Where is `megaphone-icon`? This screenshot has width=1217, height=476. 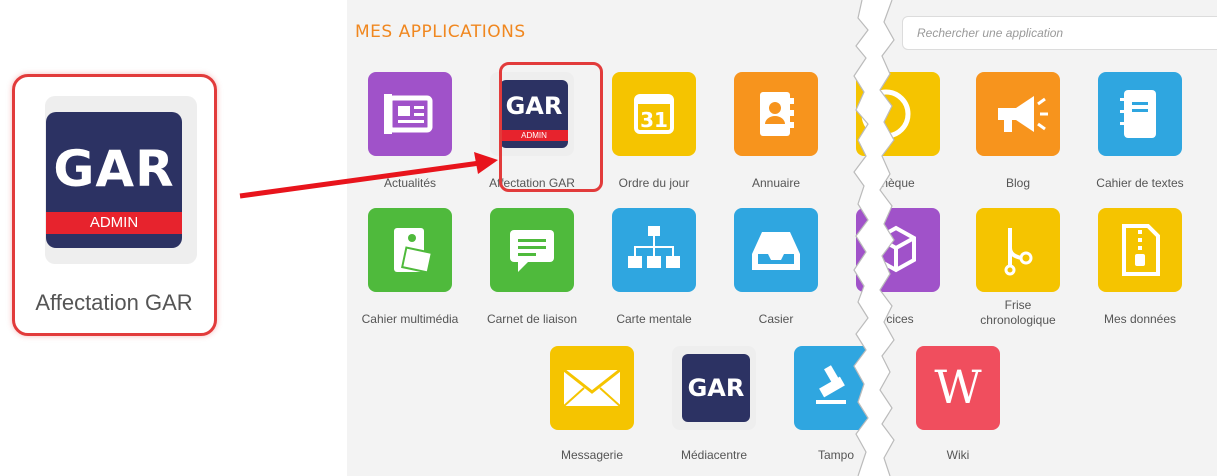 megaphone-icon is located at coordinates (1023, 114).